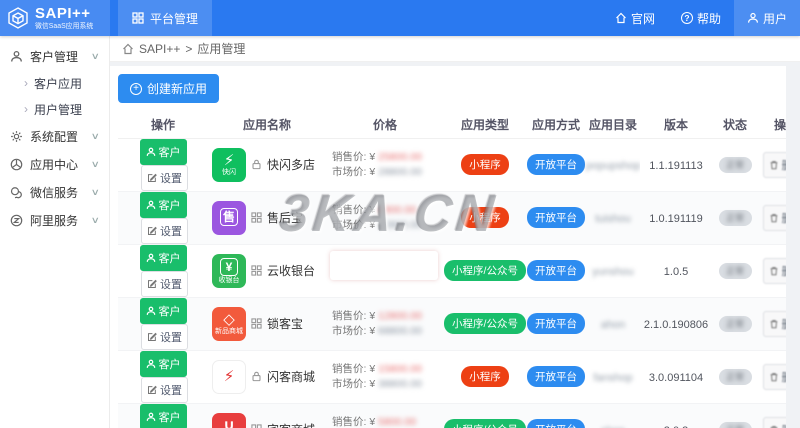  I want to click on customer-button-label: 客户, so click(169, 311).